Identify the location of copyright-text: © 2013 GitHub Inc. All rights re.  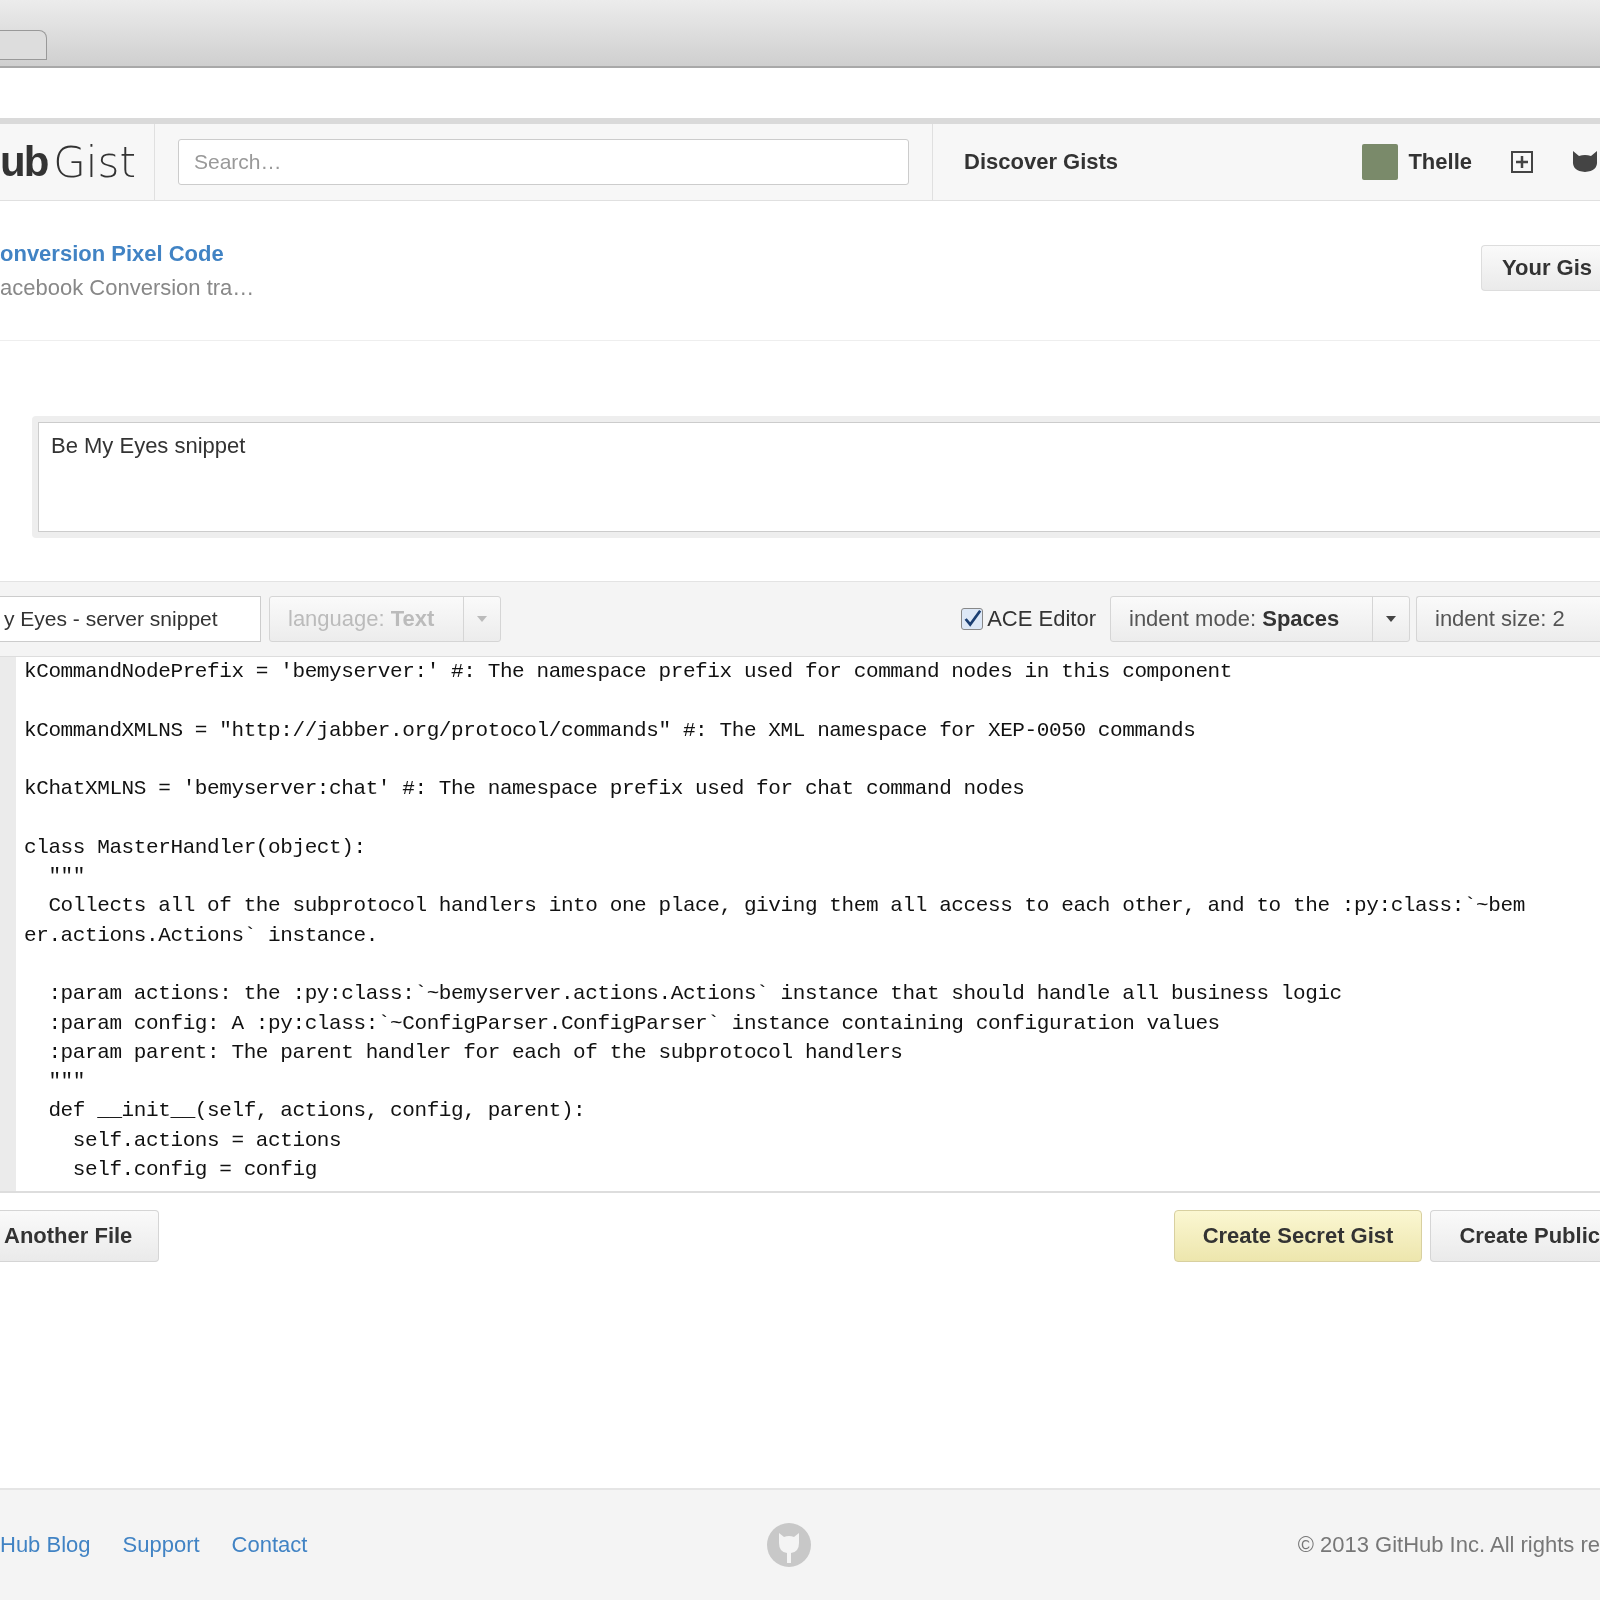
(1448, 1545).